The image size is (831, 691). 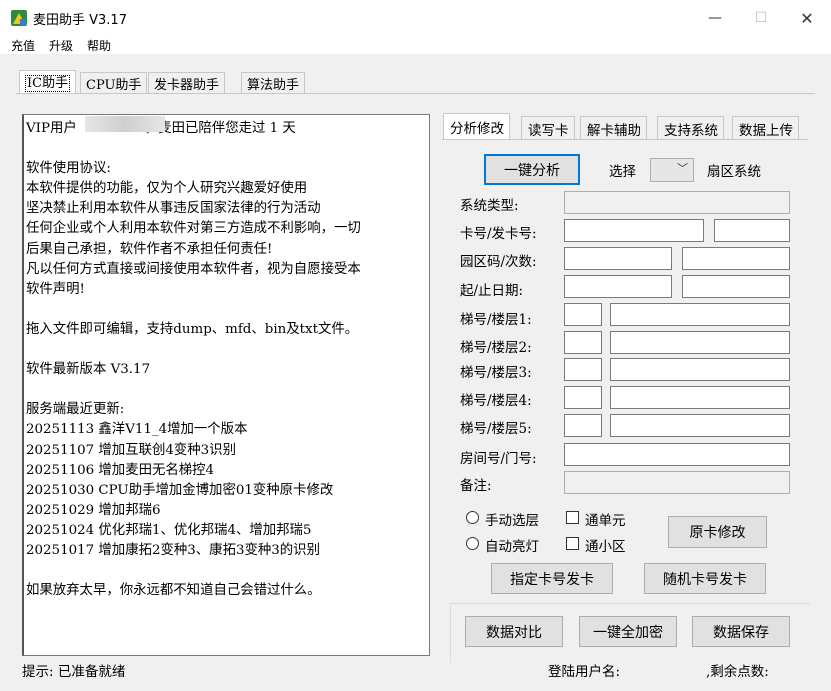 What do you see at coordinates (149, 249) in the screenshot?
I see `info-line: 后果自己承担，软件作者不承担任何责任!` at bounding box center [149, 249].